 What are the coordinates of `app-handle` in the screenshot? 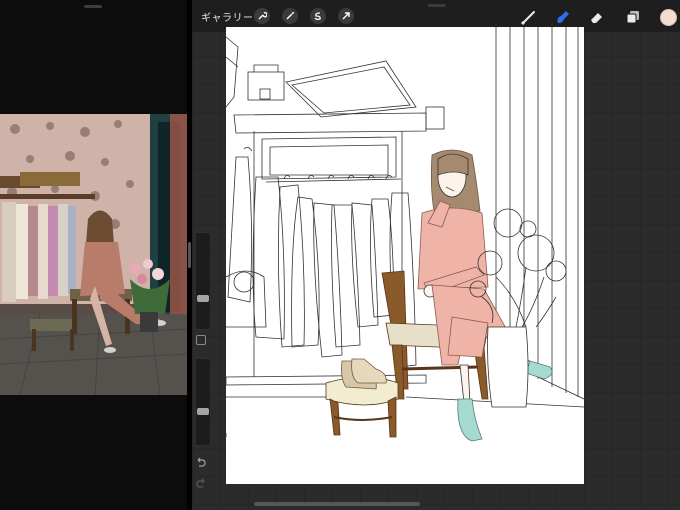 It's located at (437, 5).